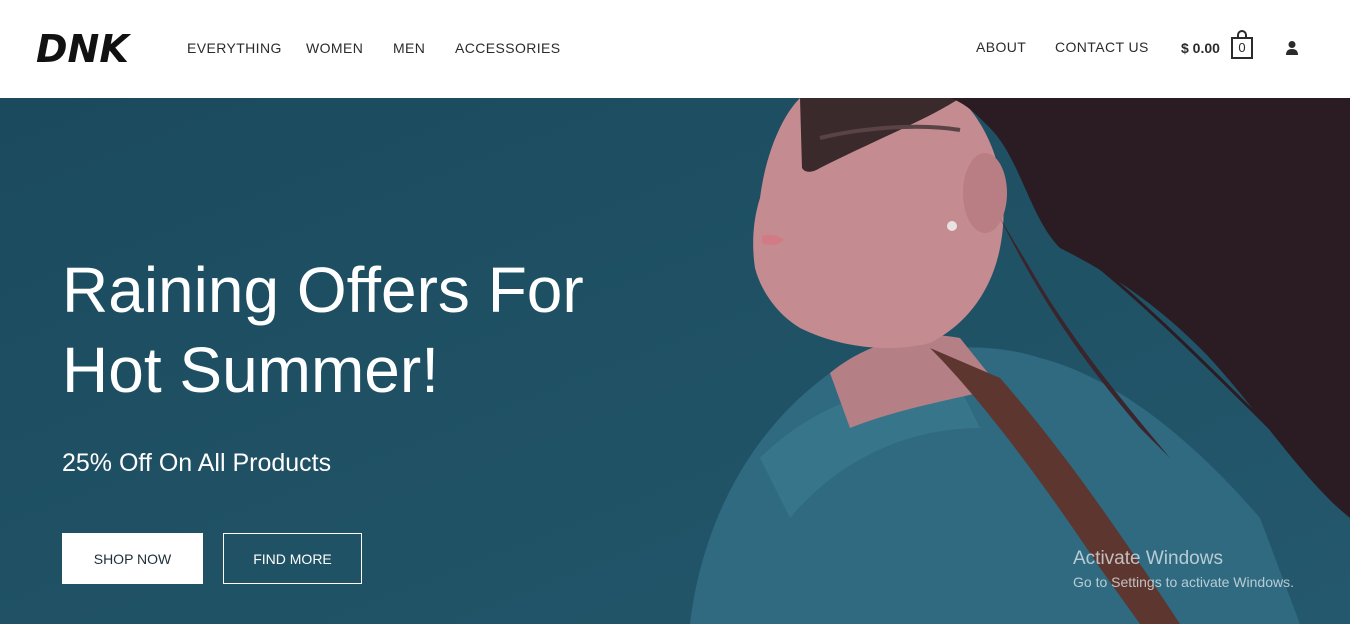  I want to click on nav-accessories: ACCESSORIES, so click(508, 48).